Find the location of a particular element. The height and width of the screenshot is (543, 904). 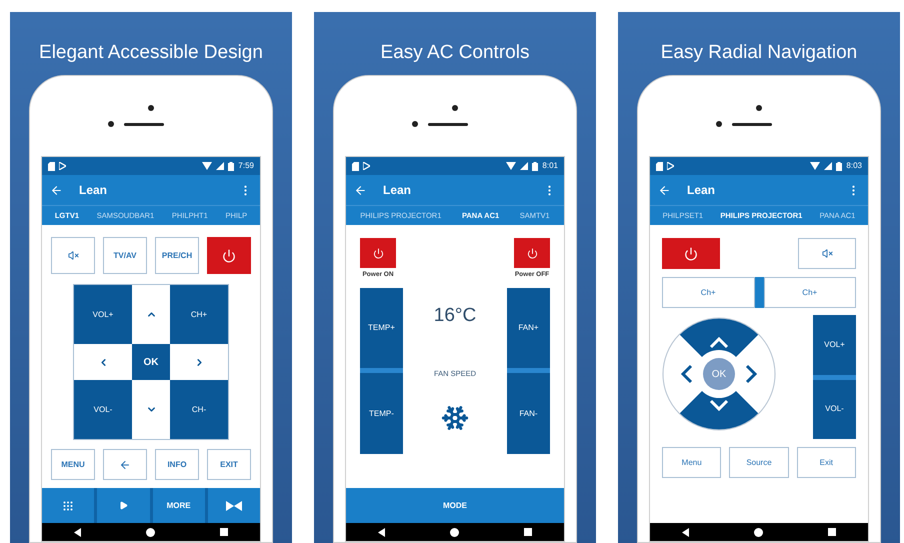

volume-key: VOL+ is located at coordinates (834, 344).